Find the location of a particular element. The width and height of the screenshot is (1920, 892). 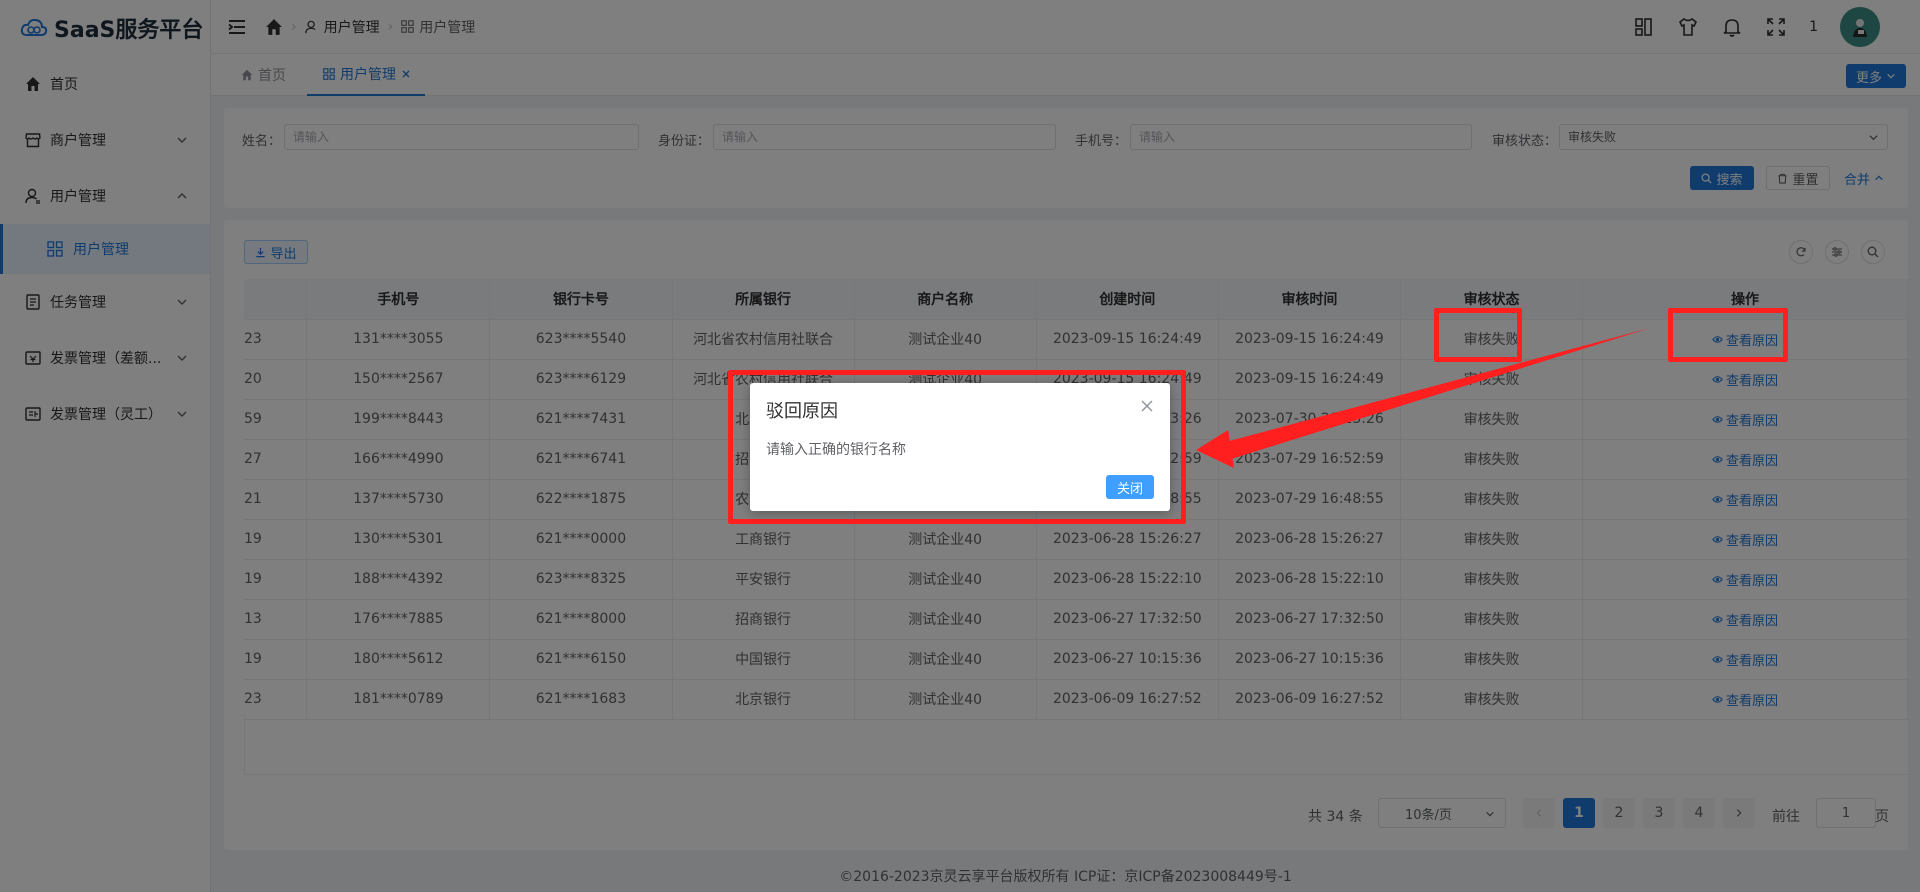

close-icon is located at coordinates (1147, 406).